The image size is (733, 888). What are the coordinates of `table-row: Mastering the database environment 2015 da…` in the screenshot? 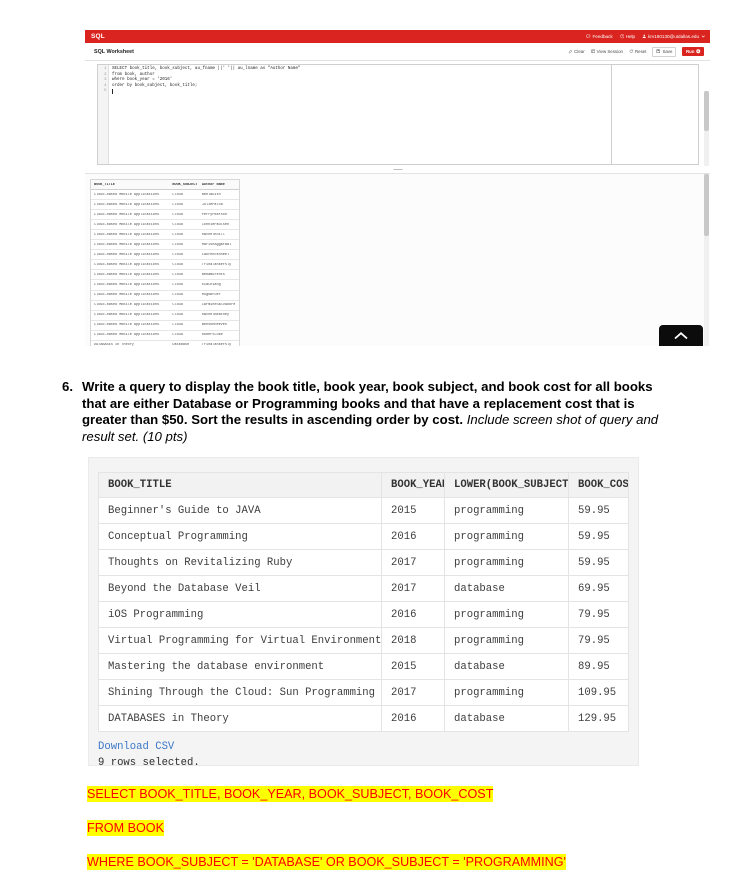 It's located at (363, 666).